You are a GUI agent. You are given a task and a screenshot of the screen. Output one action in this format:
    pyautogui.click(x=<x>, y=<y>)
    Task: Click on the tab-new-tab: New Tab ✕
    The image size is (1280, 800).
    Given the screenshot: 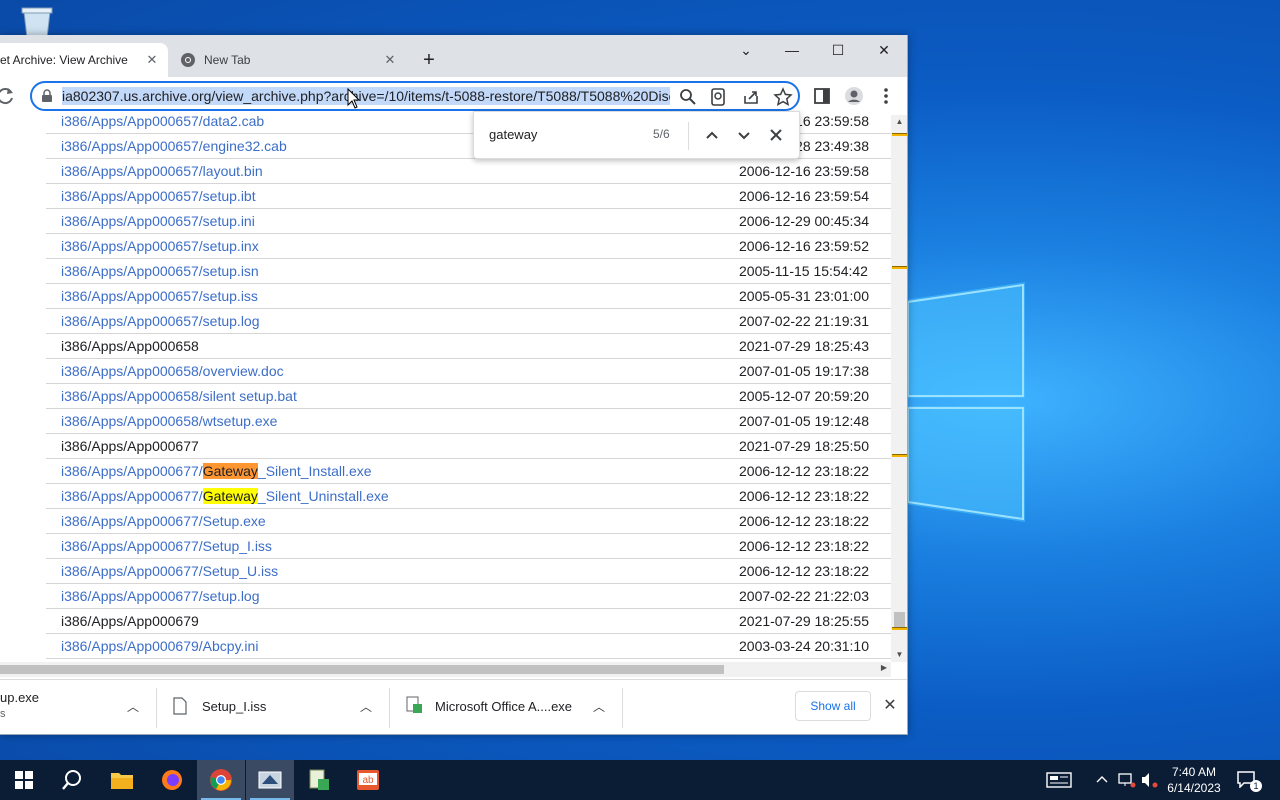 What is the action you would take?
    pyautogui.click(x=287, y=60)
    